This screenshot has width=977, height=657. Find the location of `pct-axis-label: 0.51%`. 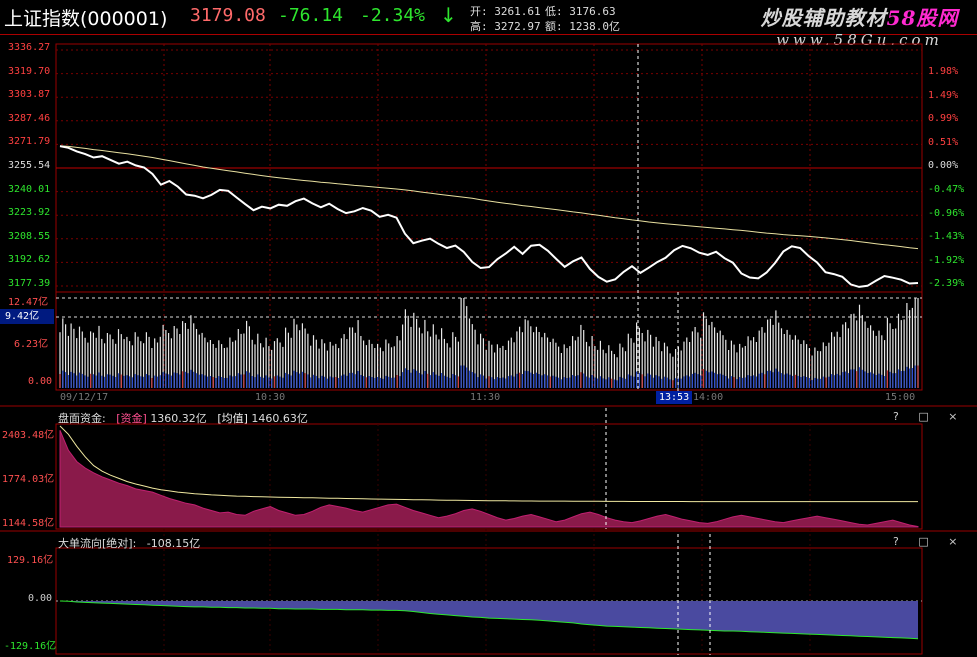

pct-axis-label: 0.51% is located at coordinates (943, 142).